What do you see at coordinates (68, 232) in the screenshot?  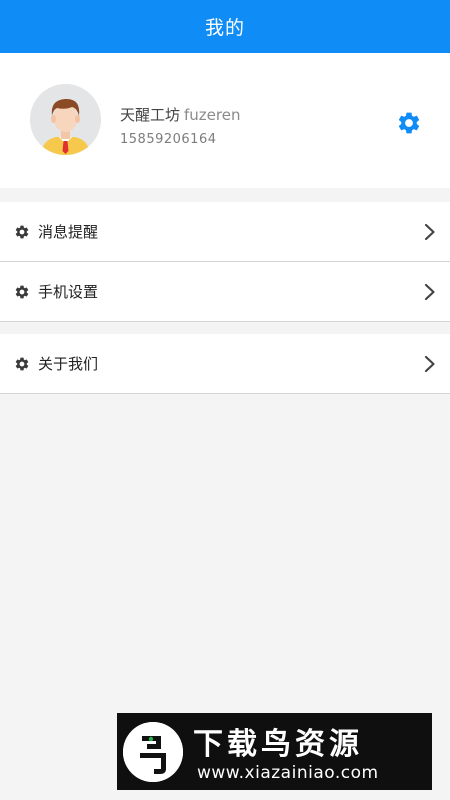 I see `menu-item-label: 消息提醒` at bounding box center [68, 232].